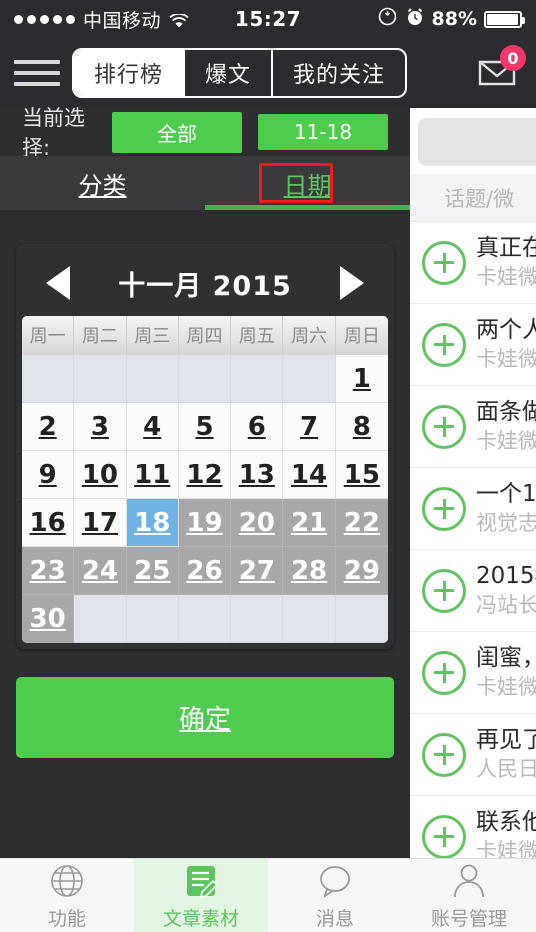  Describe the element at coordinates (506, 508) in the screenshot. I see `list-item-texts: 一个17 视觉志` at that location.